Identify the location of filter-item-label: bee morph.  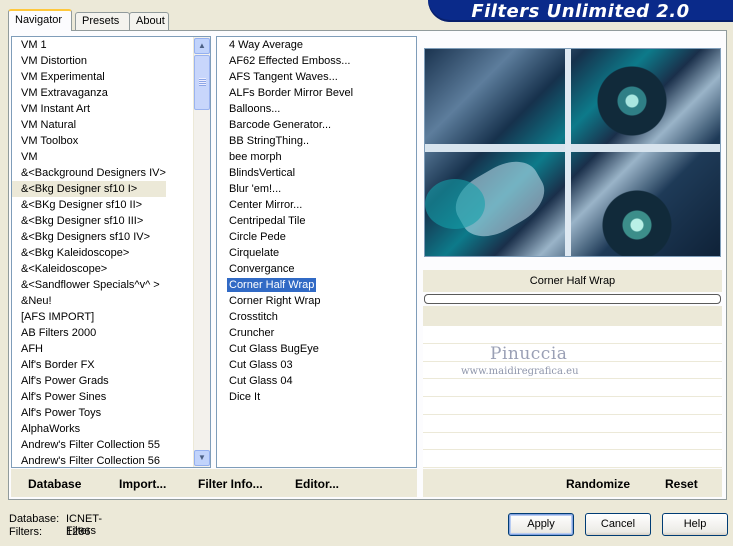
(255, 157).